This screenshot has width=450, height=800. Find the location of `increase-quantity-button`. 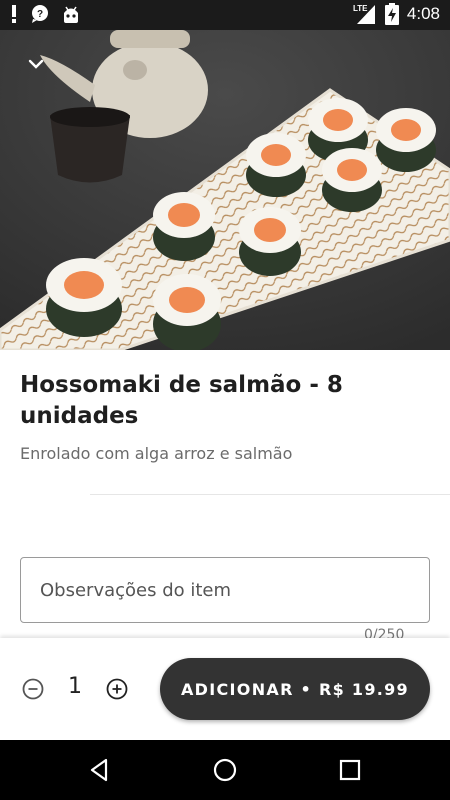

increase-quantity-button is located at coordinates (117, 689).